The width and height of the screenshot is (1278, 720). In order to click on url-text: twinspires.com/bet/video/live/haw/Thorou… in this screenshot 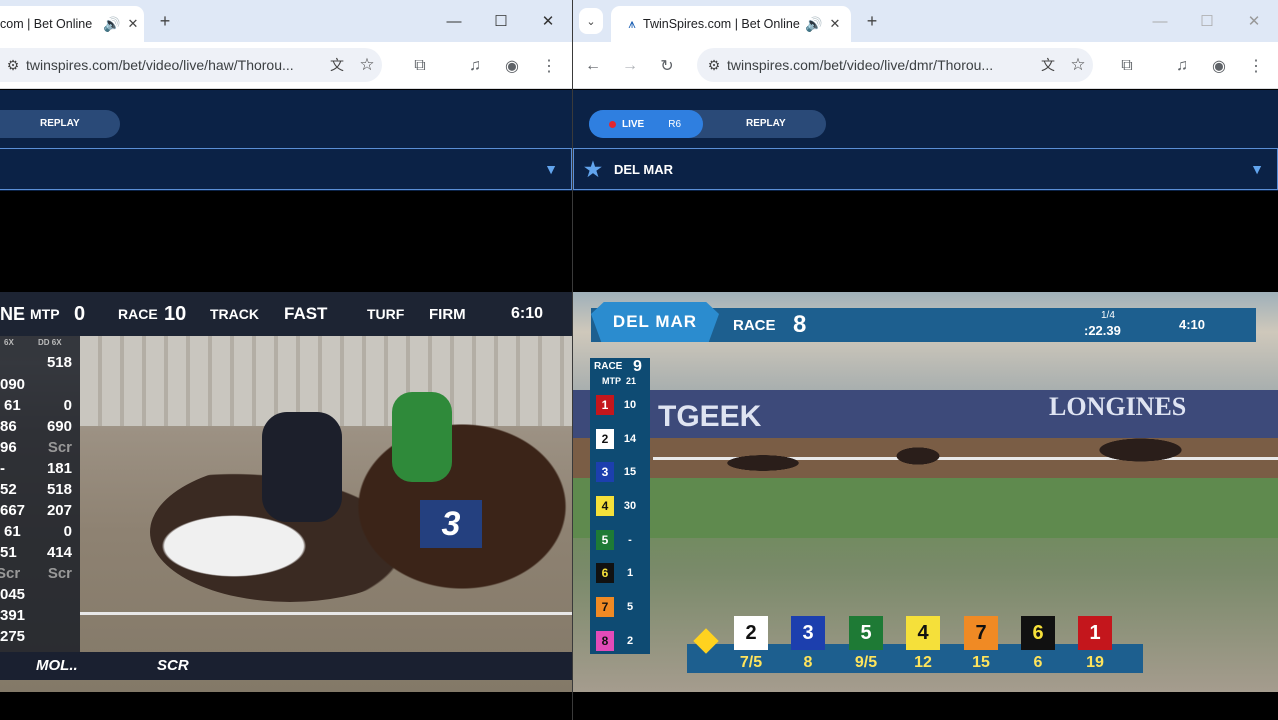, I will do `click(174, 65)`.